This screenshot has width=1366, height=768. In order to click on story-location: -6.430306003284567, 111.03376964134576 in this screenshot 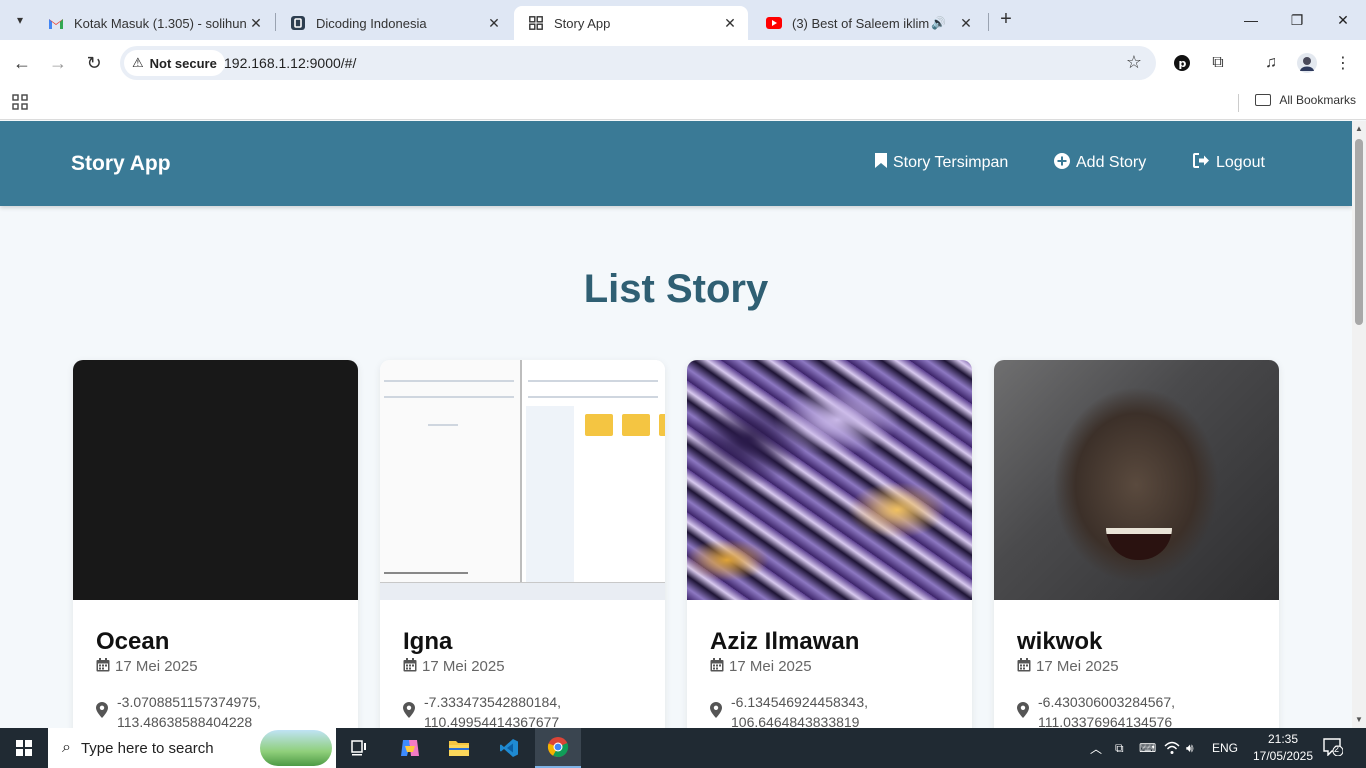, I will do `click(1096, 710)`.